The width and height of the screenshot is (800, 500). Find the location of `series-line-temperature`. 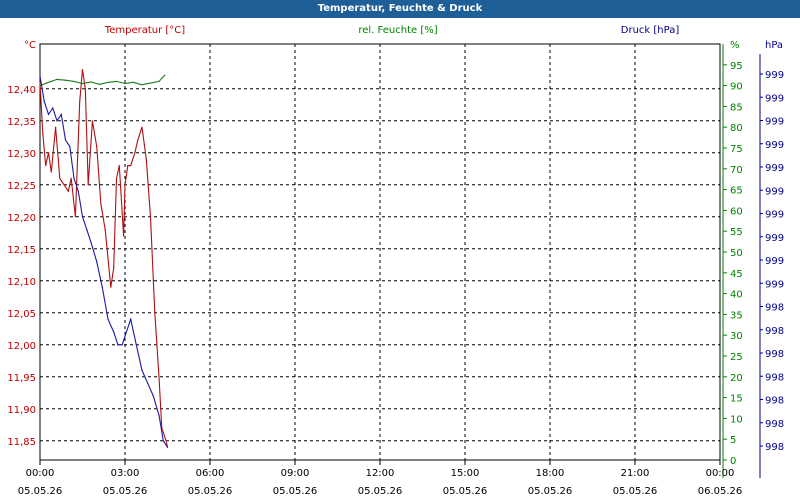

series-line-temperature is located at coordinates (104, 258).